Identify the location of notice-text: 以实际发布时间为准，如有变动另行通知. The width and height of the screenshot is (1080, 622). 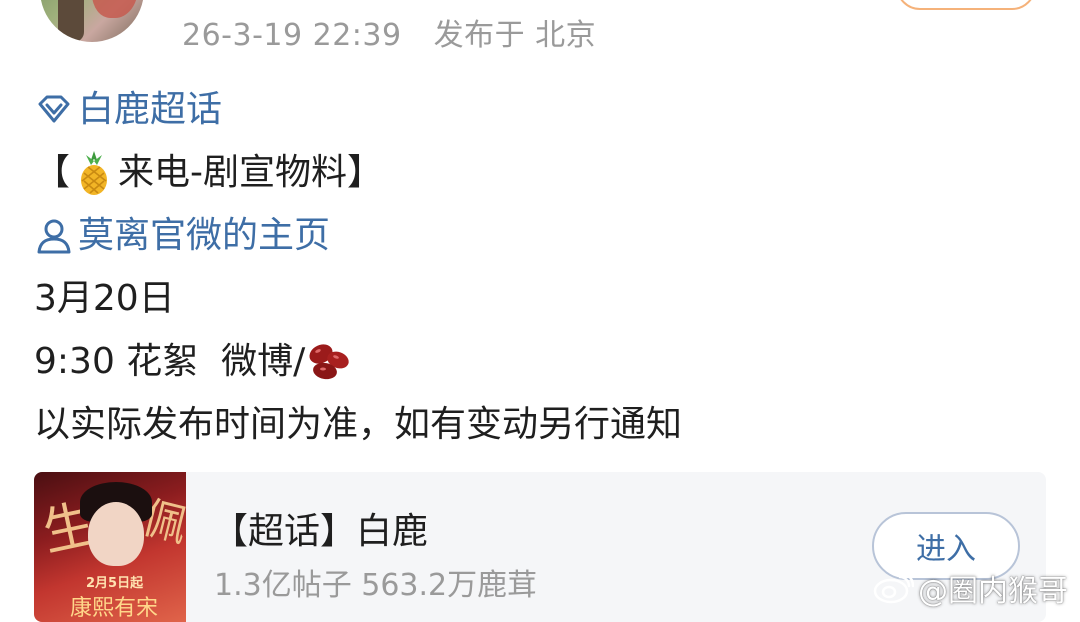
(358, 424).